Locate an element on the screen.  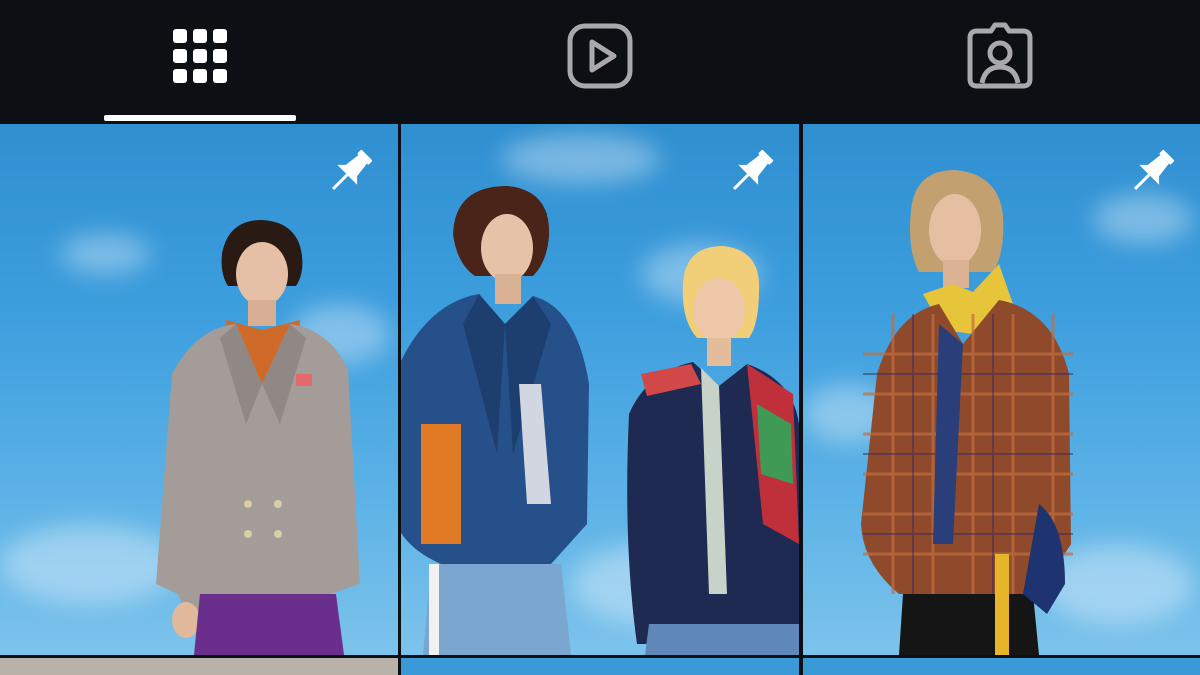
photo-person-plaid-jacket is located at coordinates (967, 412).